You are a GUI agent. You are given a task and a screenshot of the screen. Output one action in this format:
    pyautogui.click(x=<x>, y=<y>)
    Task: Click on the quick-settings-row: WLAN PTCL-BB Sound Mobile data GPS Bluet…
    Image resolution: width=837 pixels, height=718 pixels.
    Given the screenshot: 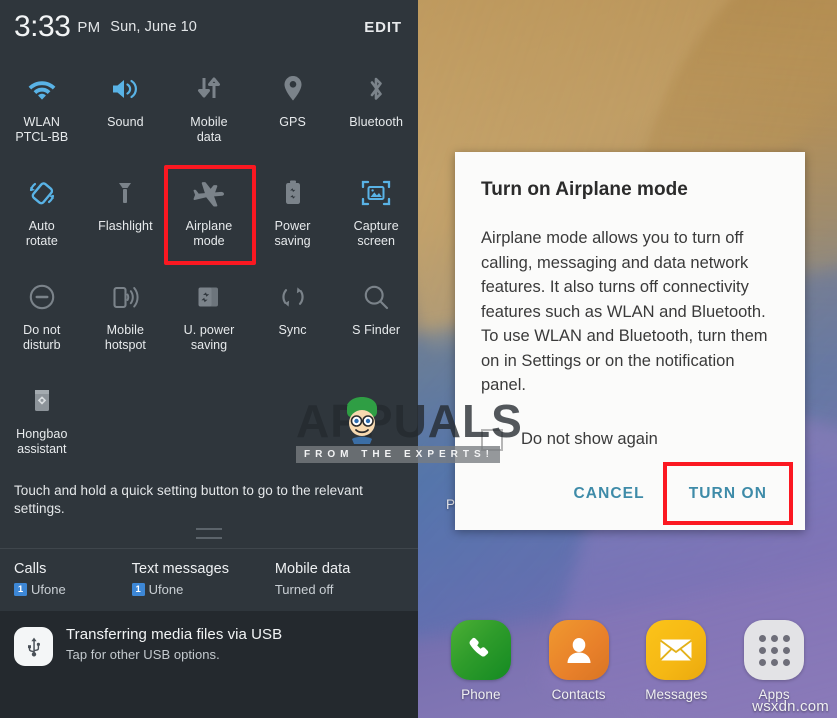 What is the action you would take?
    pyautogui.click(x=209, y=110)
    